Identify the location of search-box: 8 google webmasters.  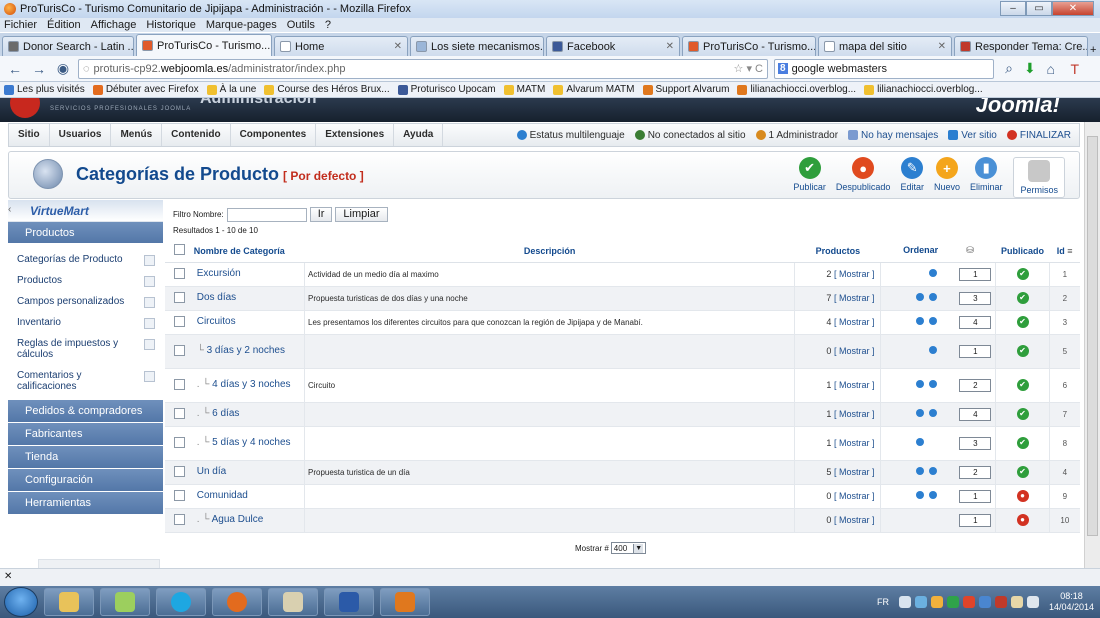
(884, 68).